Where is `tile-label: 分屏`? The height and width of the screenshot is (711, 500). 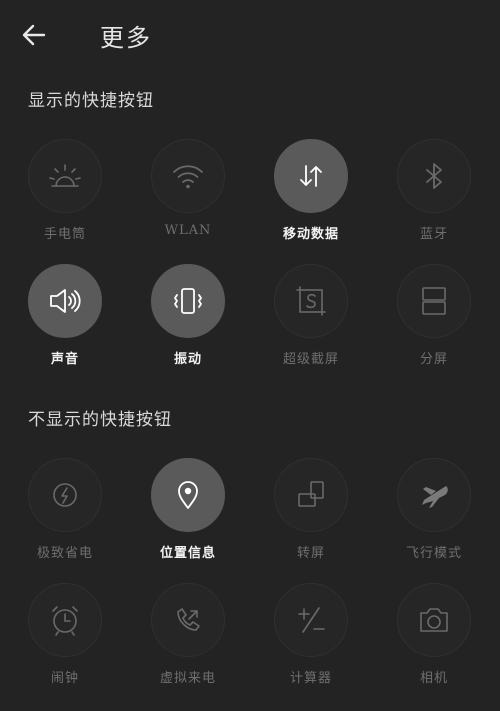
tile-label: 分屏 is located at coordinates (433, 359).